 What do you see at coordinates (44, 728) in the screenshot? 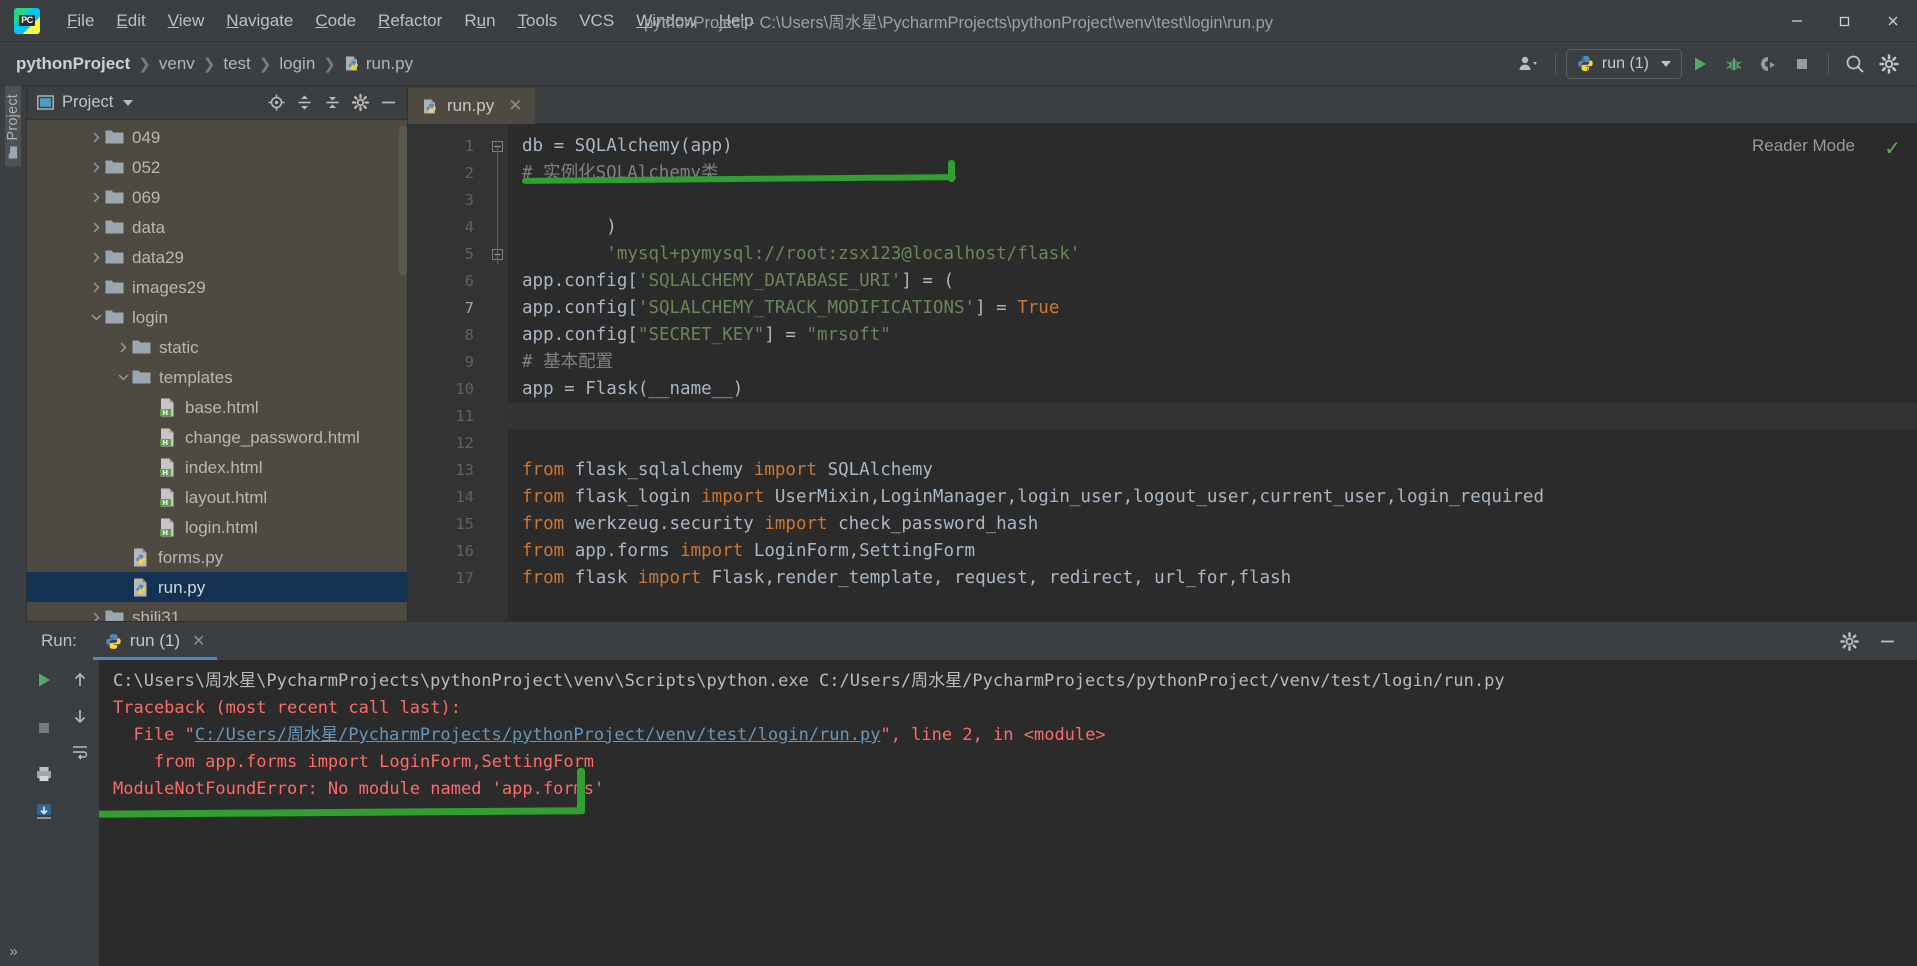
I see `stop-process-icon` at bounding box center [44, 728].